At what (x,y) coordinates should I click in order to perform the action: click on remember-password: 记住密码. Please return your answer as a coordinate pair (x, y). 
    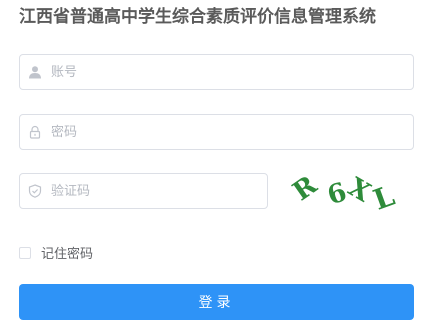
    Looking at the image, I should click on (56, 252).